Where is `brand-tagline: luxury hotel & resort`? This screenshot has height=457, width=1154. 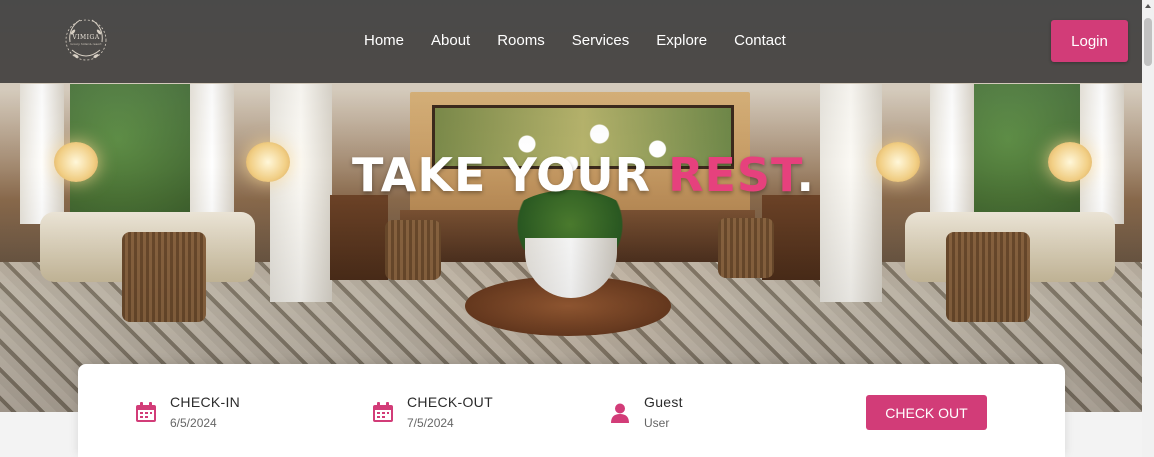 brand-tagline: luxury hotel & resort is located at coordinates (86, 44).